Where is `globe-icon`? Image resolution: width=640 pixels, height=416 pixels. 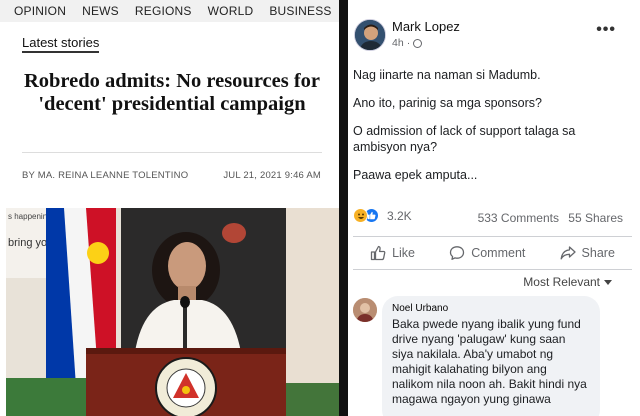
globe-icon is located at coordinates (418, 43).